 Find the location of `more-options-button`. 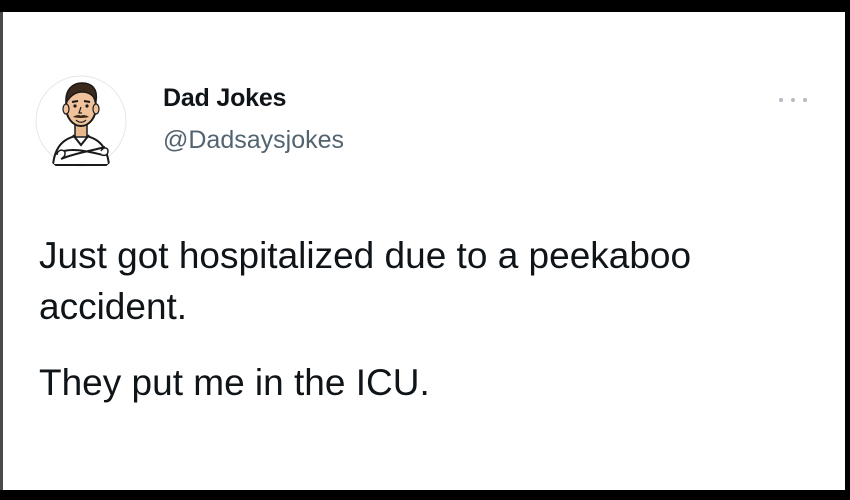

more-options-button is located at coordinates (793, 100).